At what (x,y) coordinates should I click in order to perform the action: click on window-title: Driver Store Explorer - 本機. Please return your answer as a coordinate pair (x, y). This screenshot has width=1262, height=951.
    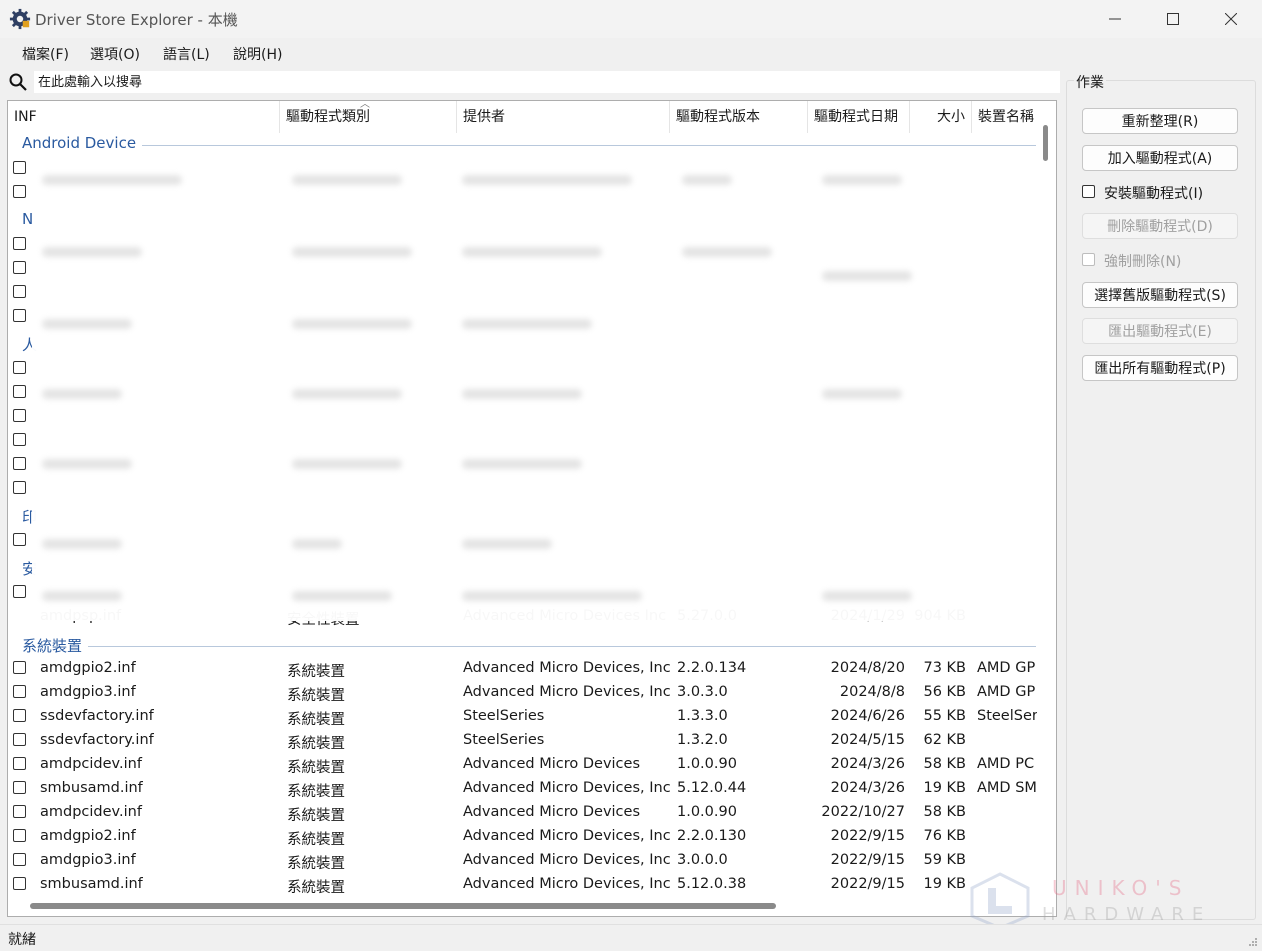
    Looking at the image, I should click on (136, 20).